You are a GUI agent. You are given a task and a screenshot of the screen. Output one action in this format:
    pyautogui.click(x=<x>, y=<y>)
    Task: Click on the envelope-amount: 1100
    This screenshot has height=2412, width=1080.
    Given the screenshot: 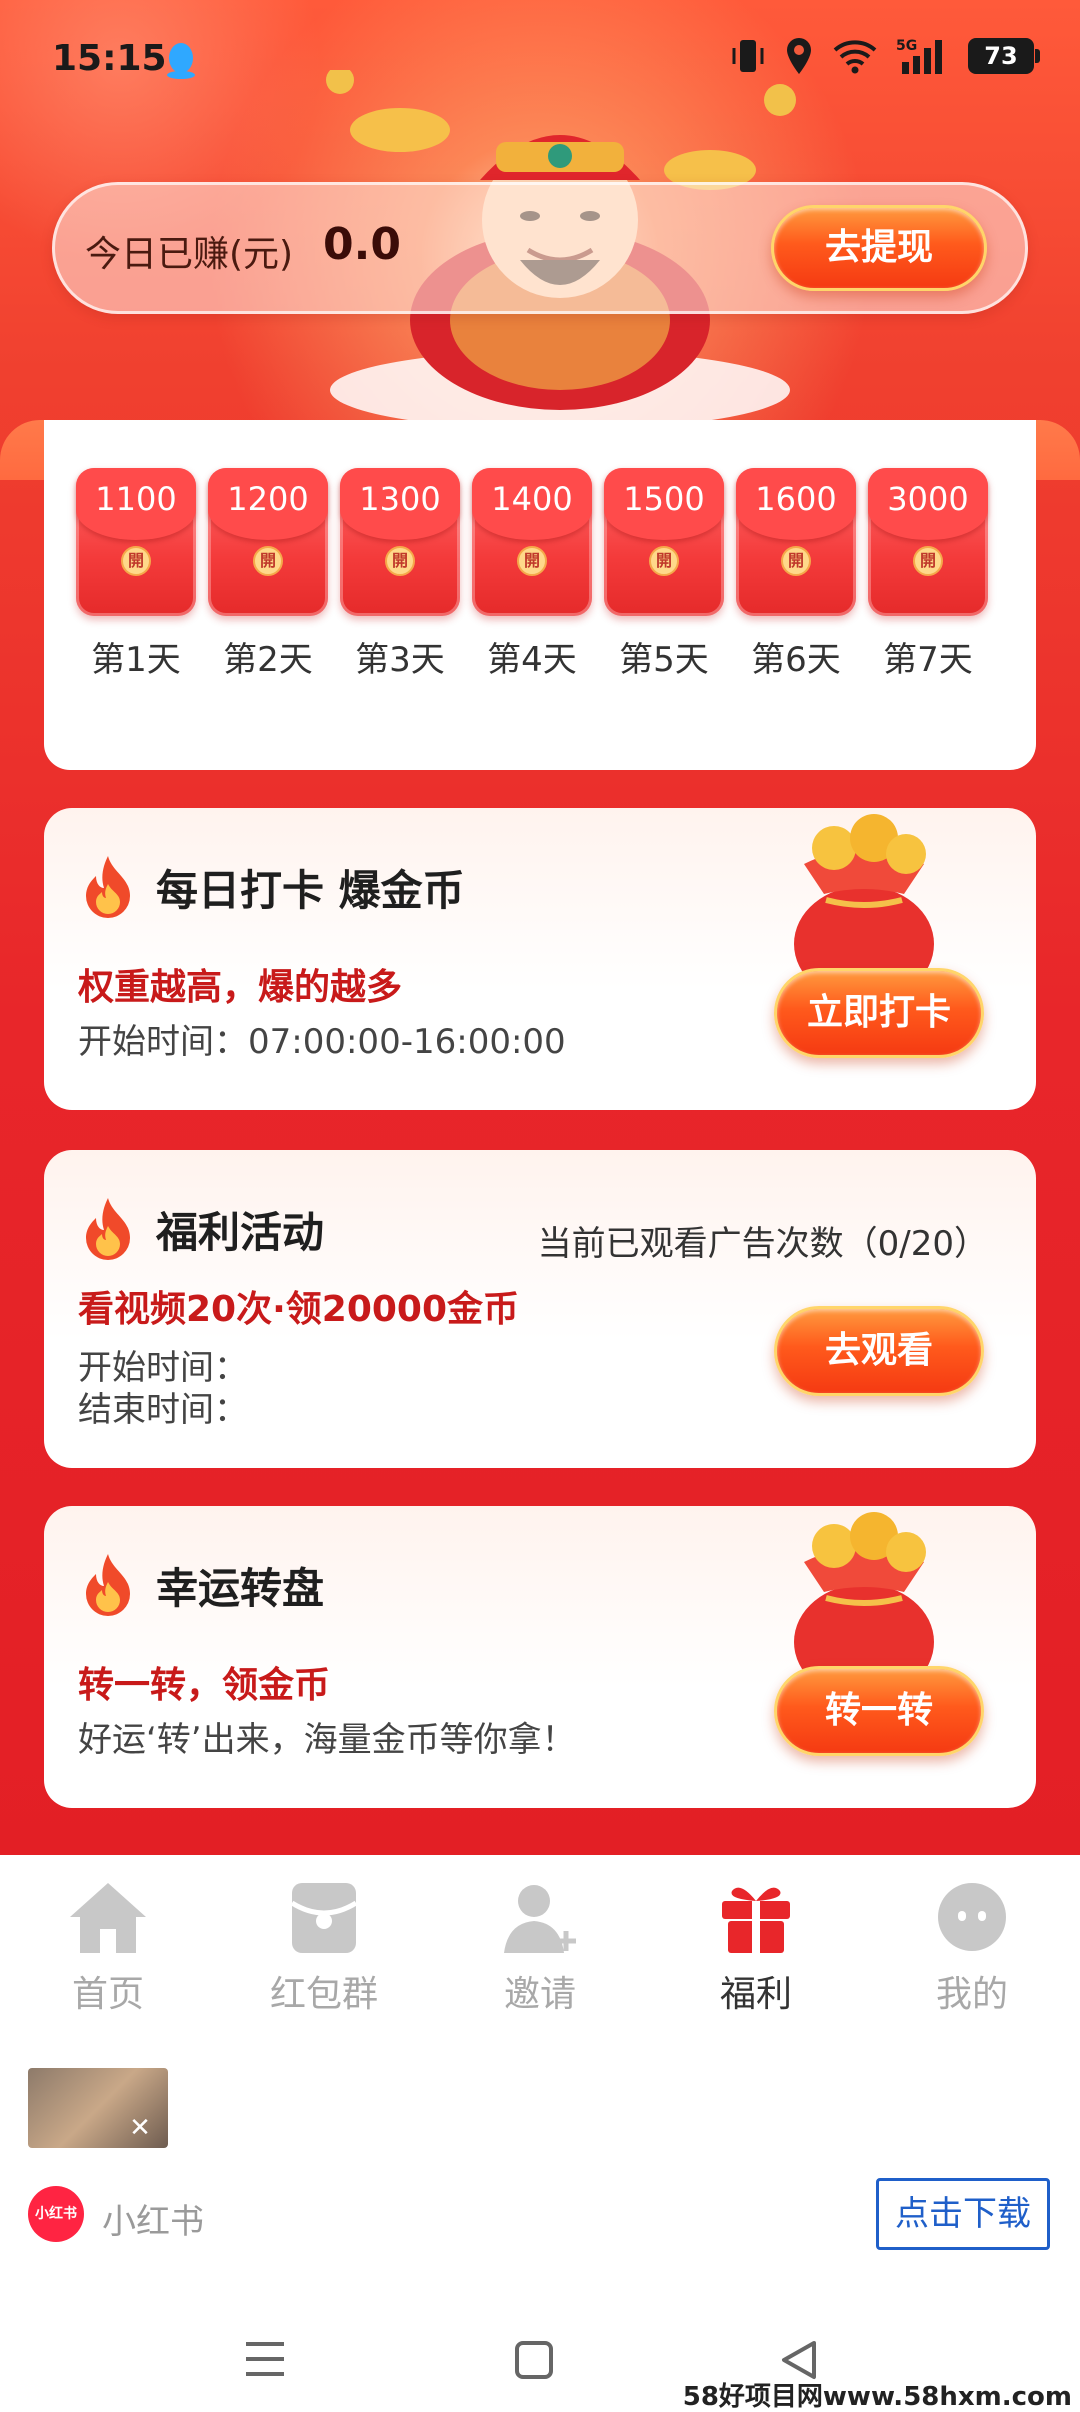 What is the action you would take?
    pyautogui.click(x=136, y=499)
    